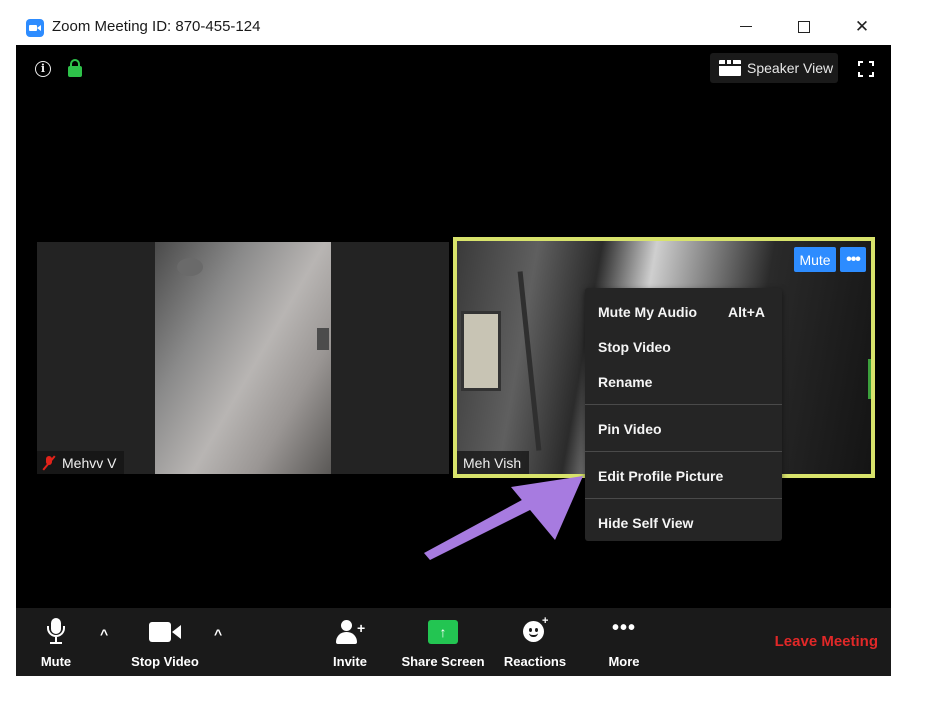 The height and width of the screenshot is (706, 929). I want to click on share-screen-icon: ↑, so click(443, 632).